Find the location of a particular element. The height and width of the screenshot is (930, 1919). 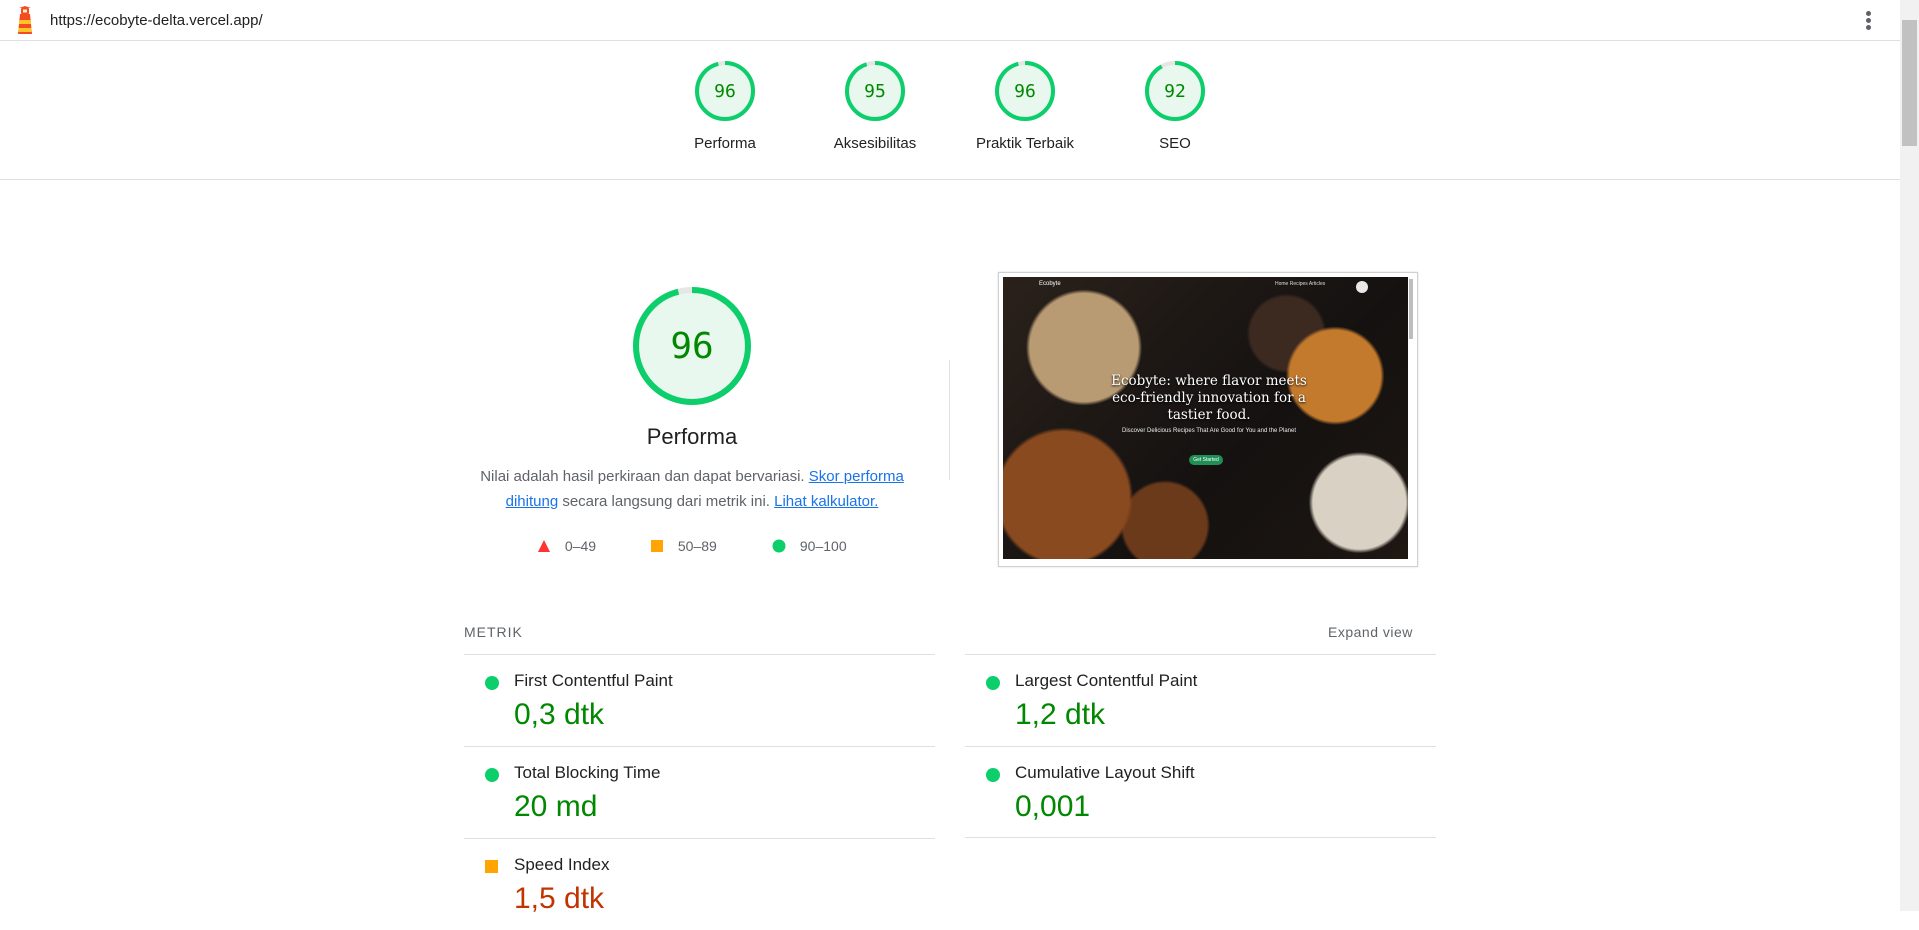

legend-pass-label: 90–100 is located at coordinates (823, 546).